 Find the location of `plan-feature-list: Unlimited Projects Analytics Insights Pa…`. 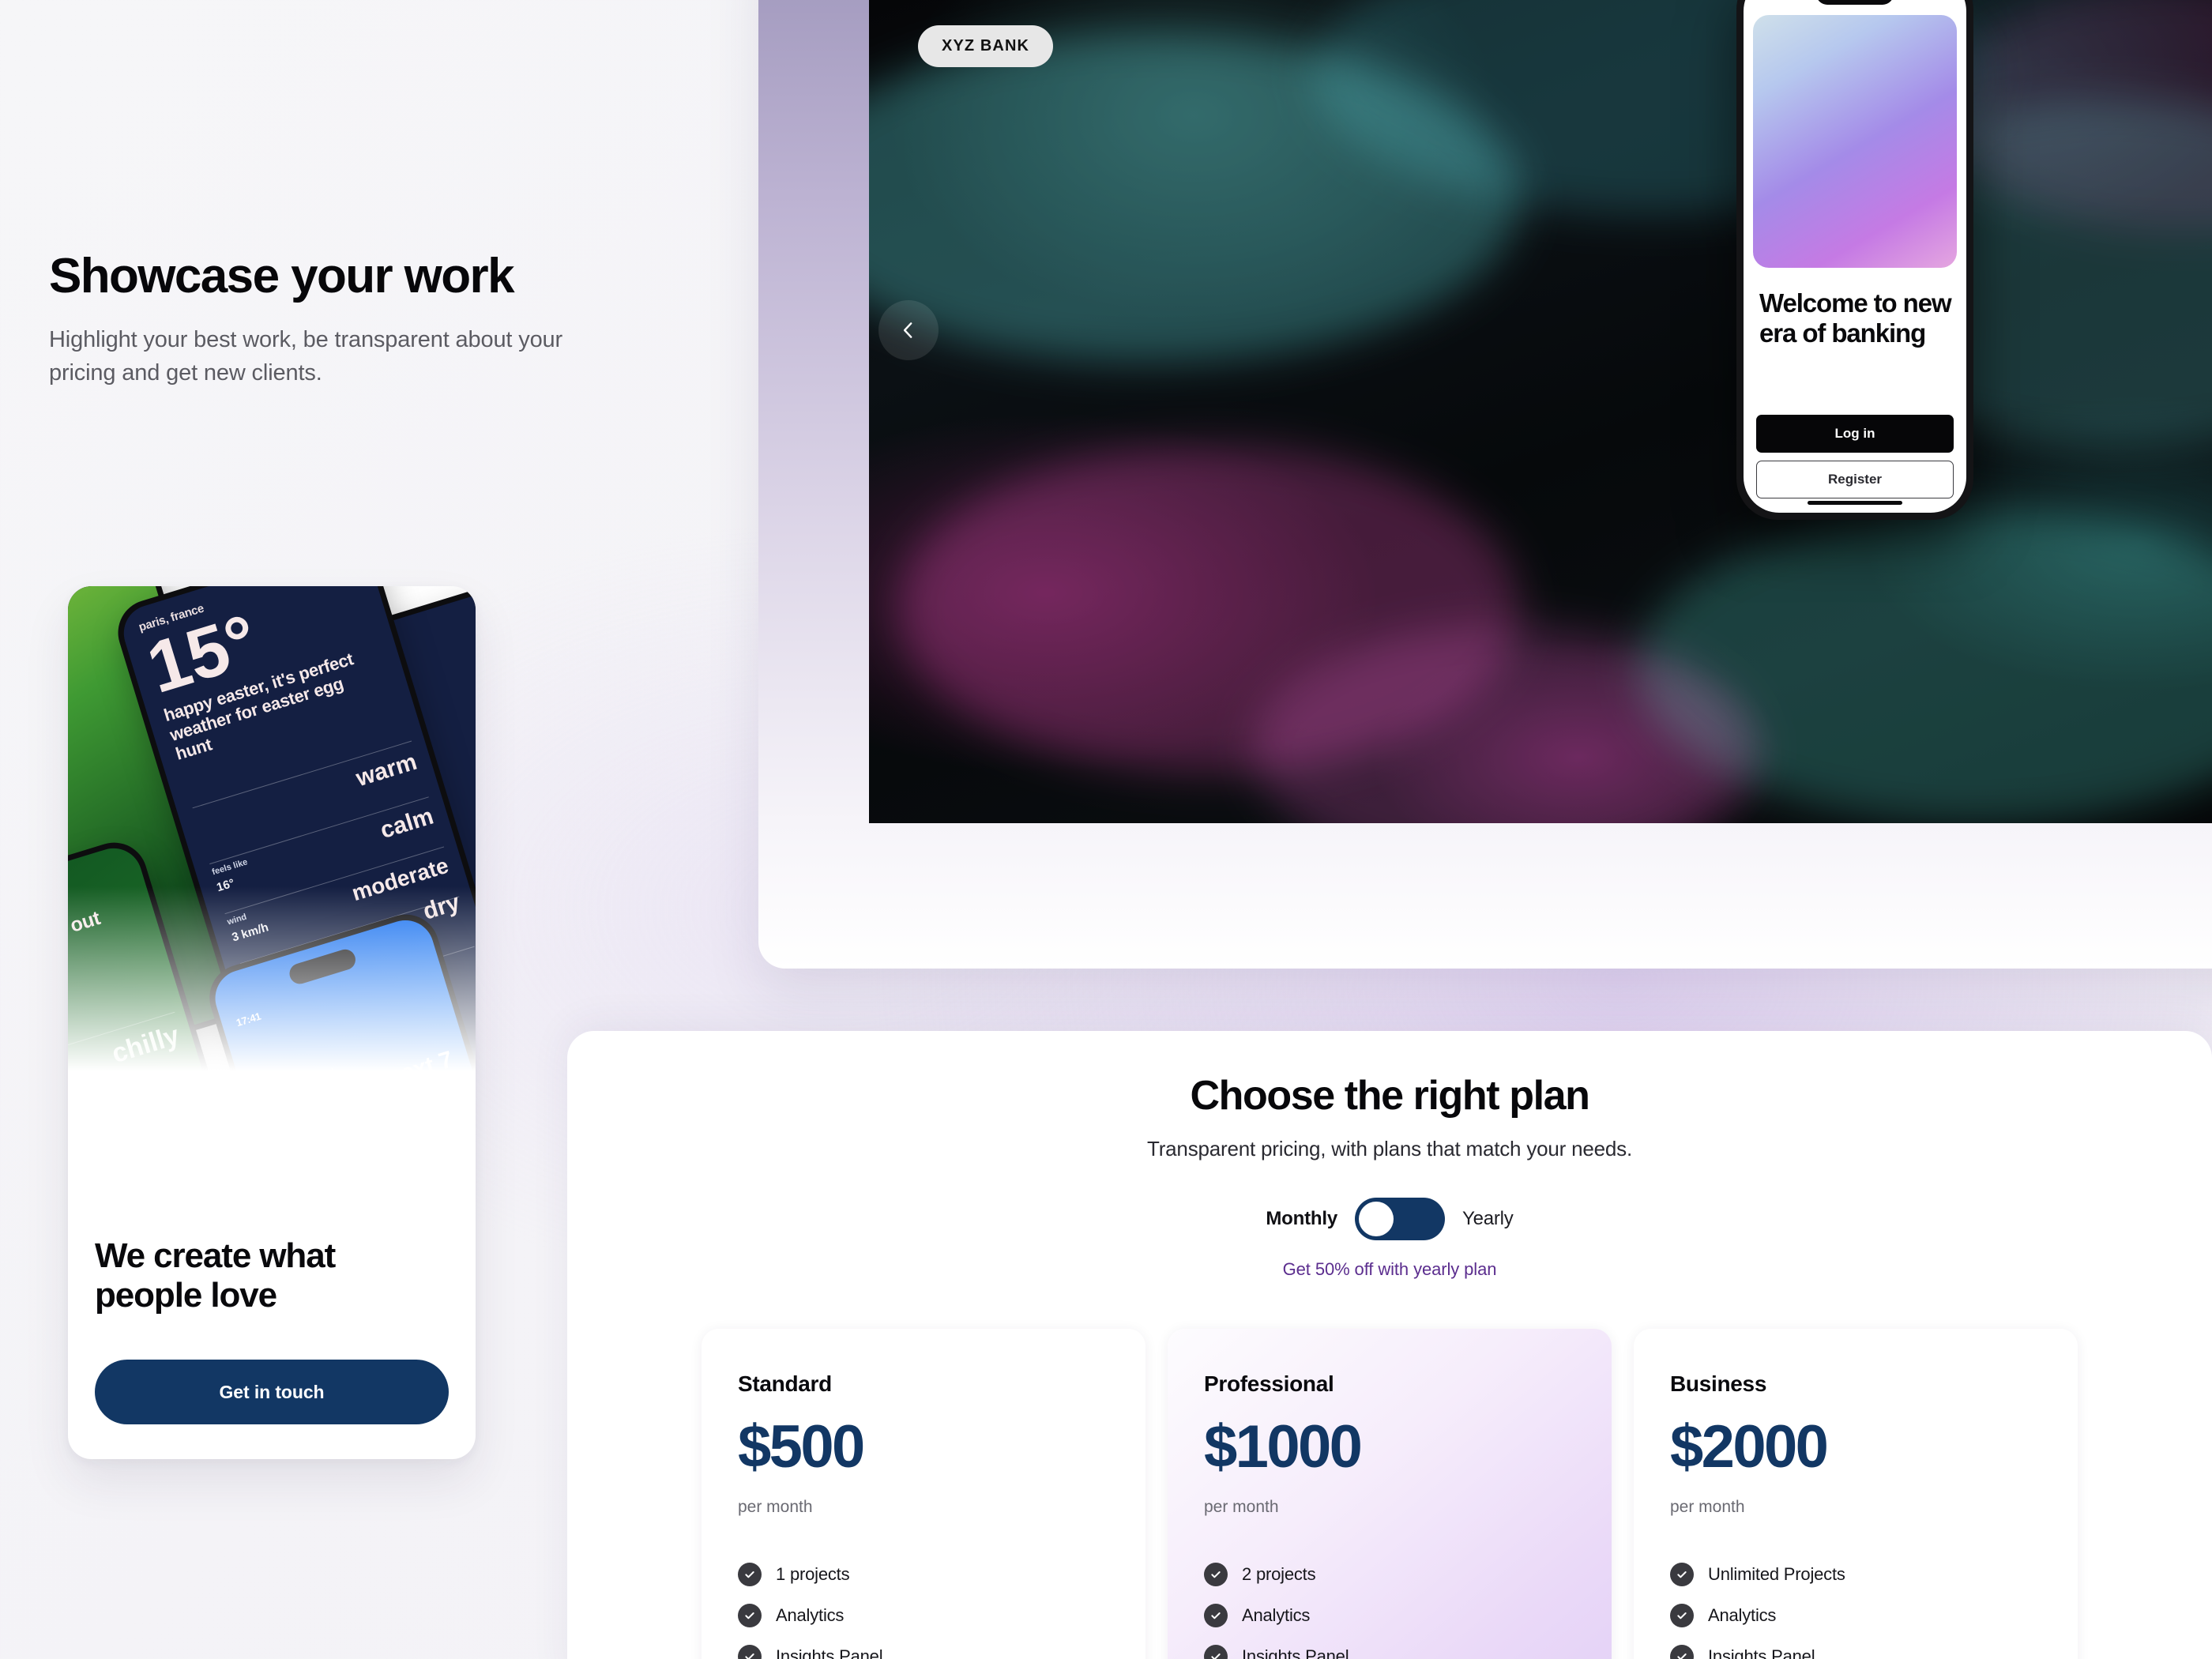

plan-feature-list: Unlimited Projects Analytics Insights Pa… is located at coordinates (1855, 1611).